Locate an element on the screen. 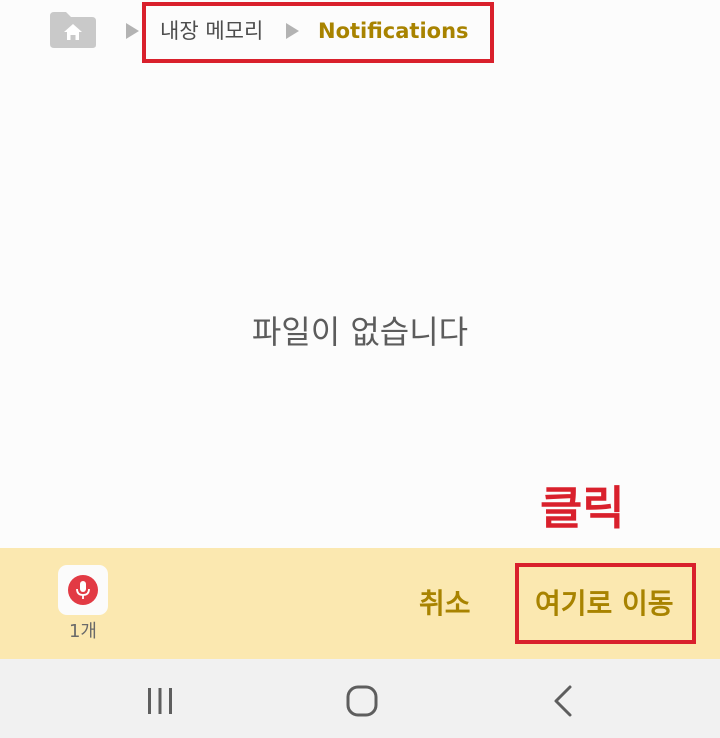  breadcrumb-highlight-box is located at coordinates (318, 32).